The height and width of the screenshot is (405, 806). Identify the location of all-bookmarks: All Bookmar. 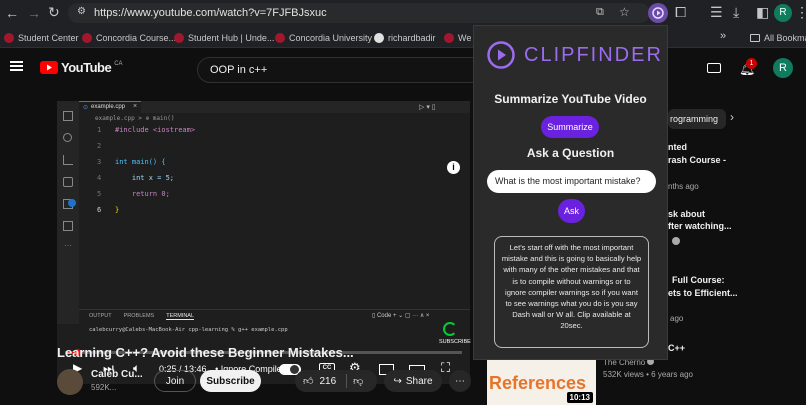
(778, 37).